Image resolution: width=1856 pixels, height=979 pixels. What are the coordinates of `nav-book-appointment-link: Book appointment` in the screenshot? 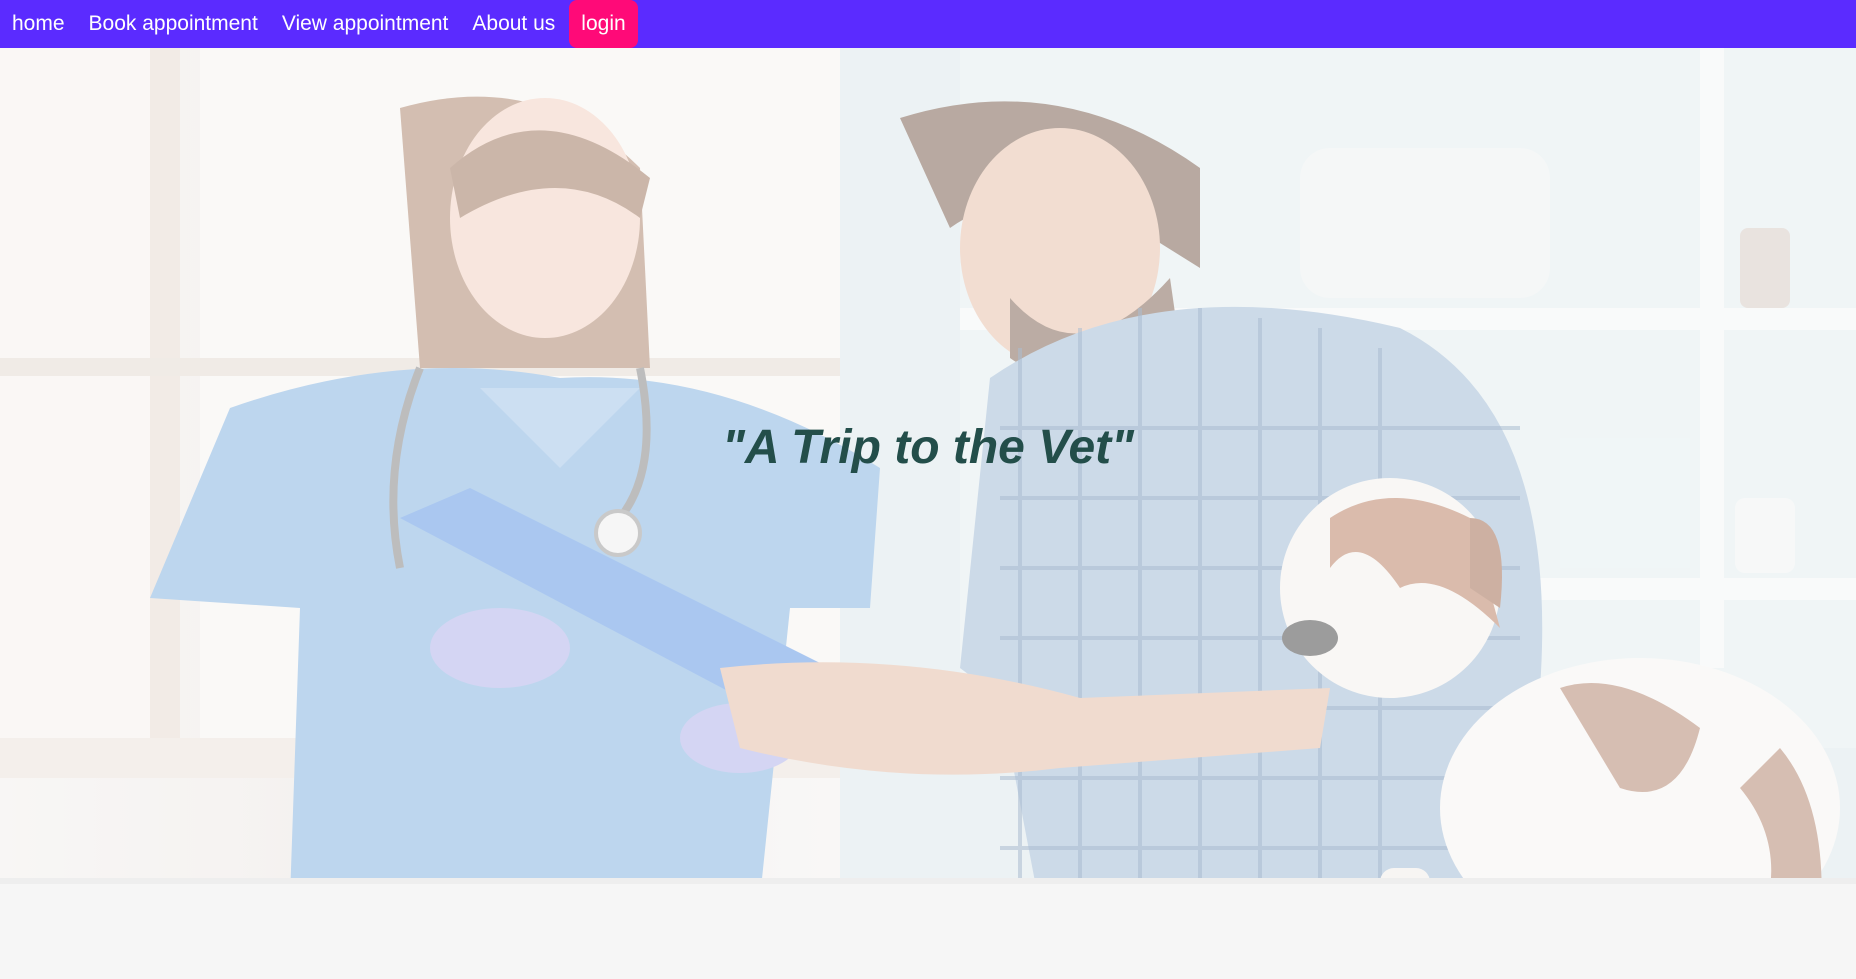 It's located at (173, 24).